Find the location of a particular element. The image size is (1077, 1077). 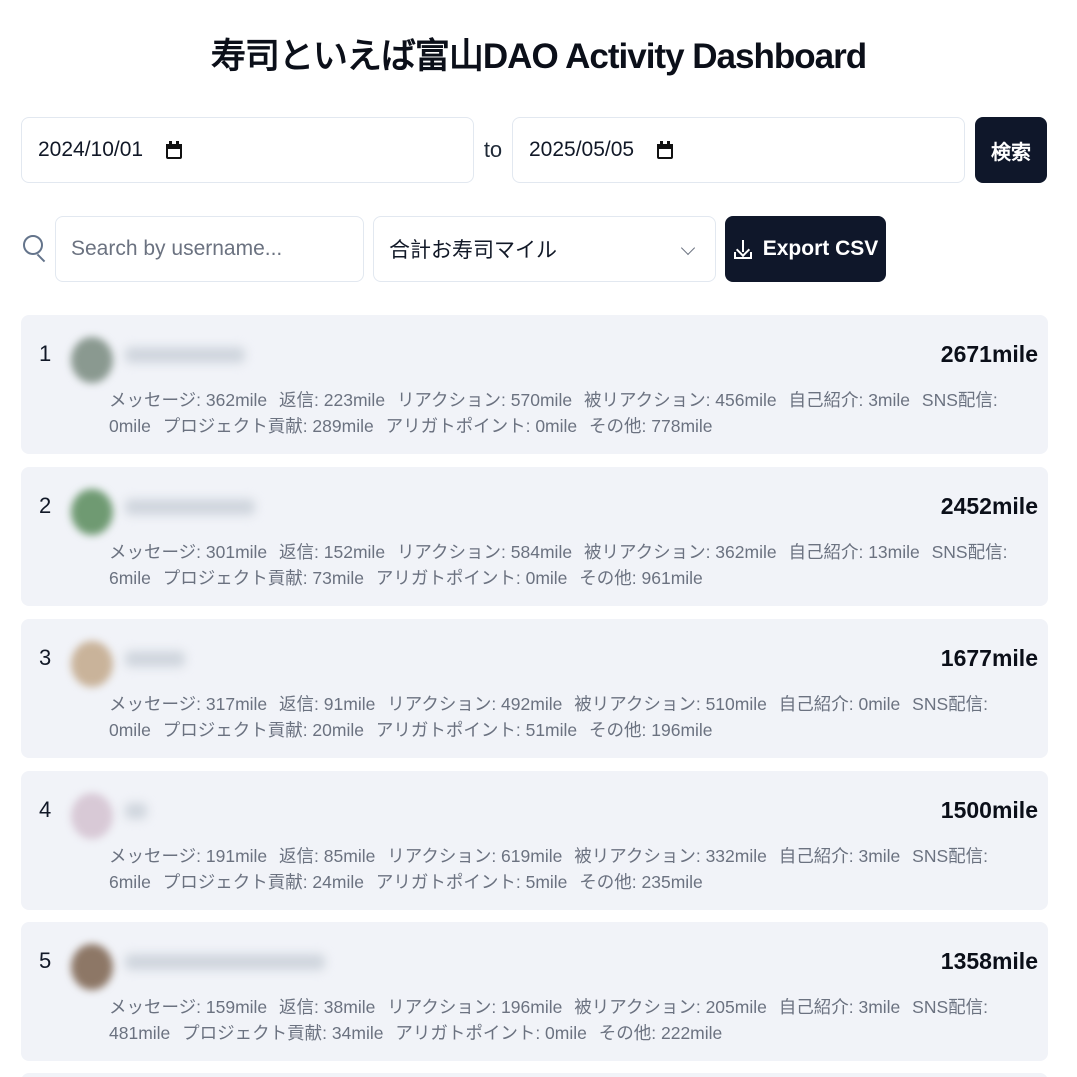

stat-received-reactions: 被リアクション: 362mile is located at coordinates (680, 552).